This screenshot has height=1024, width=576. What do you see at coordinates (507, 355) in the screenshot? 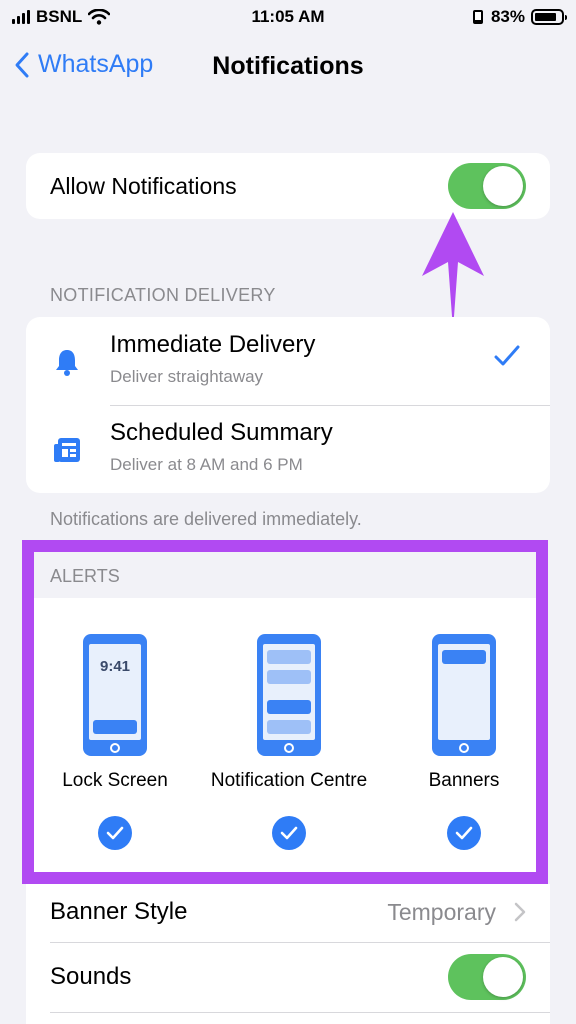
I see `checkmark-icon` at bounding box center [507, 355].